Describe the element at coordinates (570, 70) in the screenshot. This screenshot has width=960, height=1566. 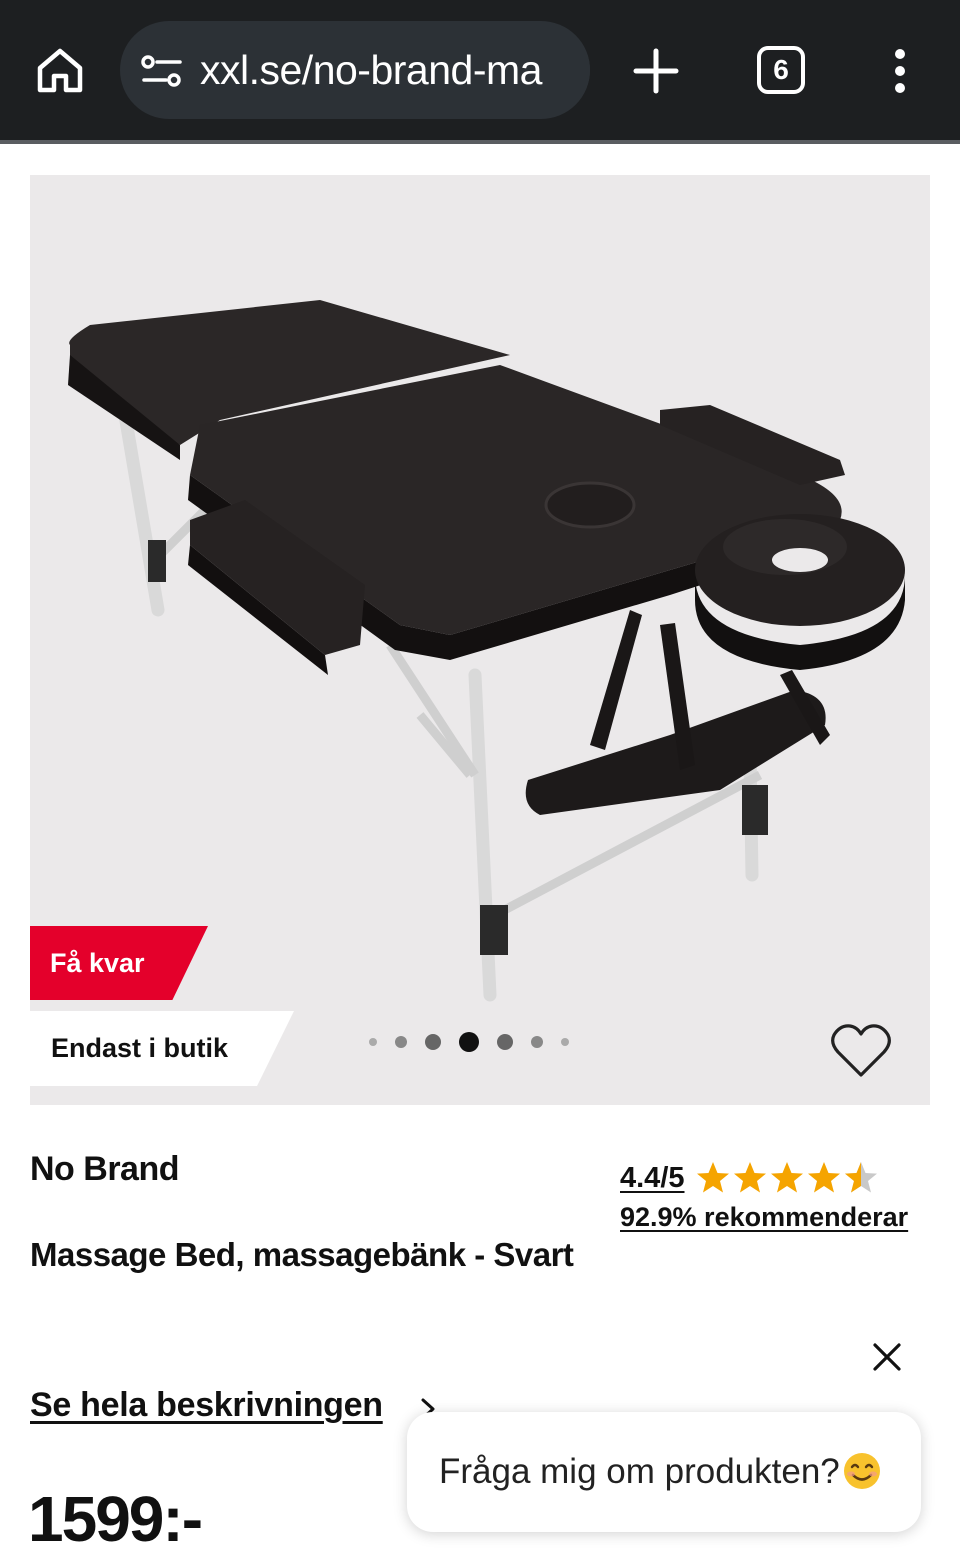
I see `url-fade` at that location.